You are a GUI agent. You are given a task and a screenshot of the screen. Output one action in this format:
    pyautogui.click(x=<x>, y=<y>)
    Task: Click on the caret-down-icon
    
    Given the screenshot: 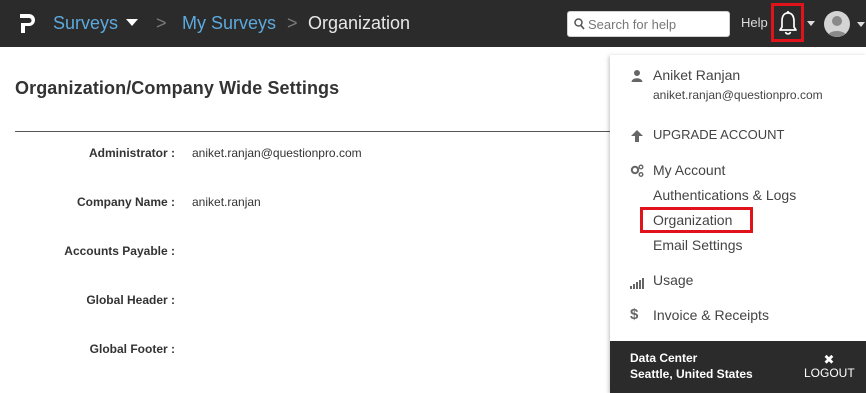 What is the action you would take?
    pyautogui.click(x=132, y=22)
    